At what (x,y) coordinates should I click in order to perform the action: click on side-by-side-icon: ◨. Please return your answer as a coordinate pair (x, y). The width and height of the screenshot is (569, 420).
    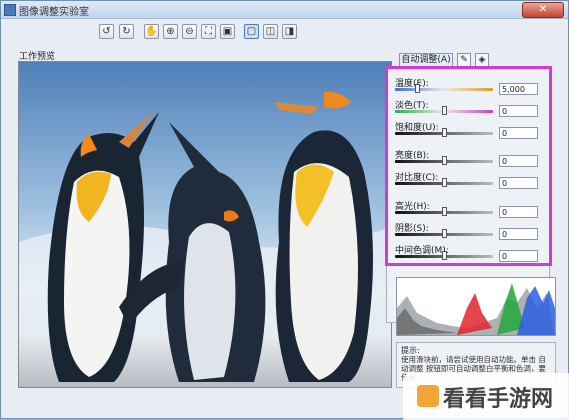
    Looking at the image, I should click on (289, 31).